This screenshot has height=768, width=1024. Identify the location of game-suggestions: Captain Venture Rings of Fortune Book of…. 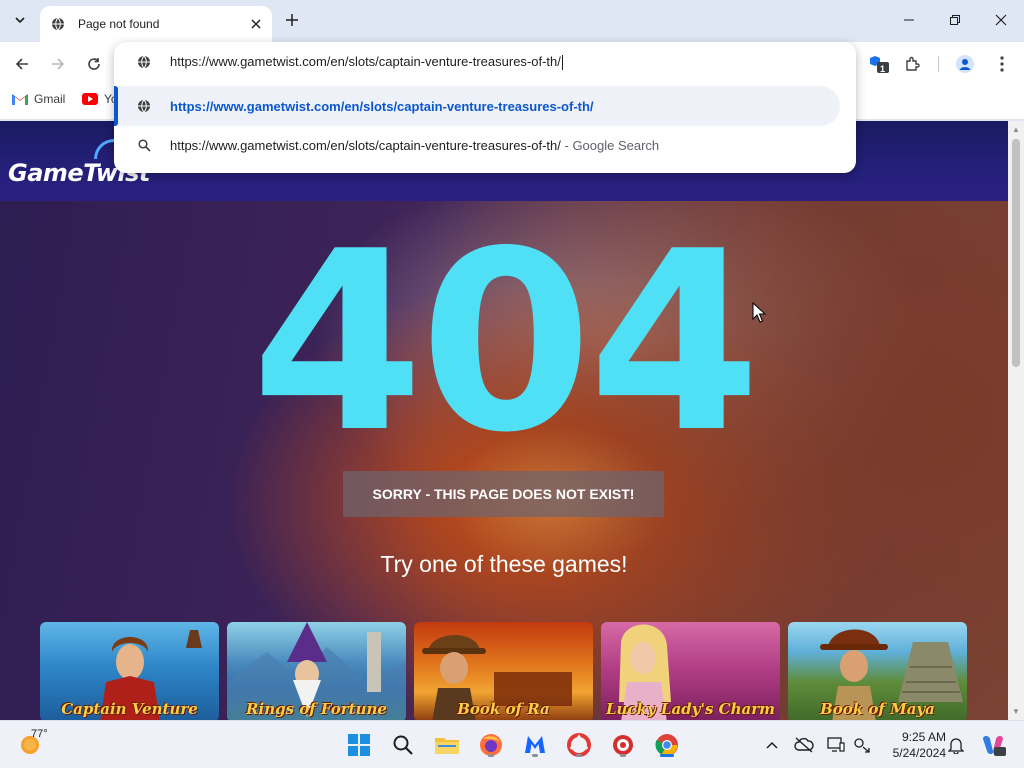
(505, 671).